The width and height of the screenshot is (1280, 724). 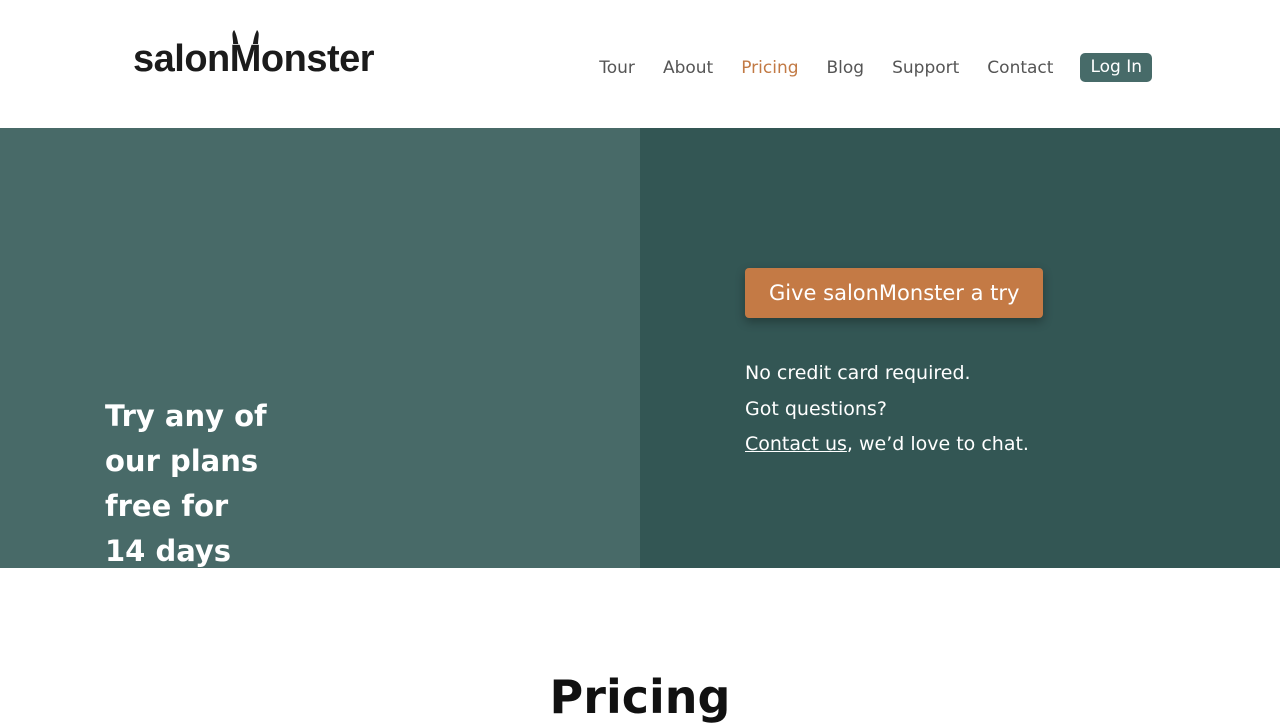 What do you see at coordinates (245, 37) in the screenshot?
I see `horns-icon` at bounding box center [245, 37].